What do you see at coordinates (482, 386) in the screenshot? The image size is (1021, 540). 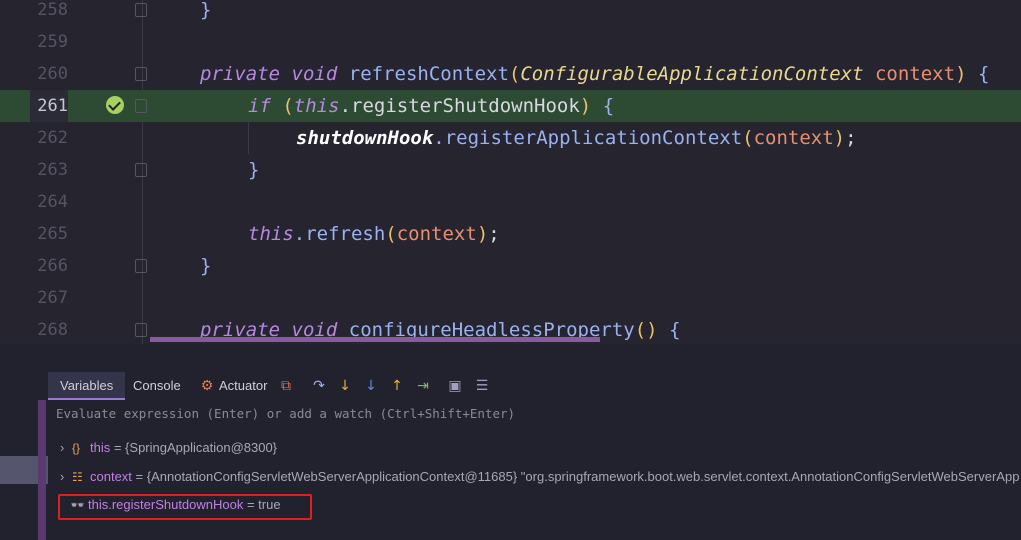 I see `trace-icon: ☰` at bounding box center [482, 386].